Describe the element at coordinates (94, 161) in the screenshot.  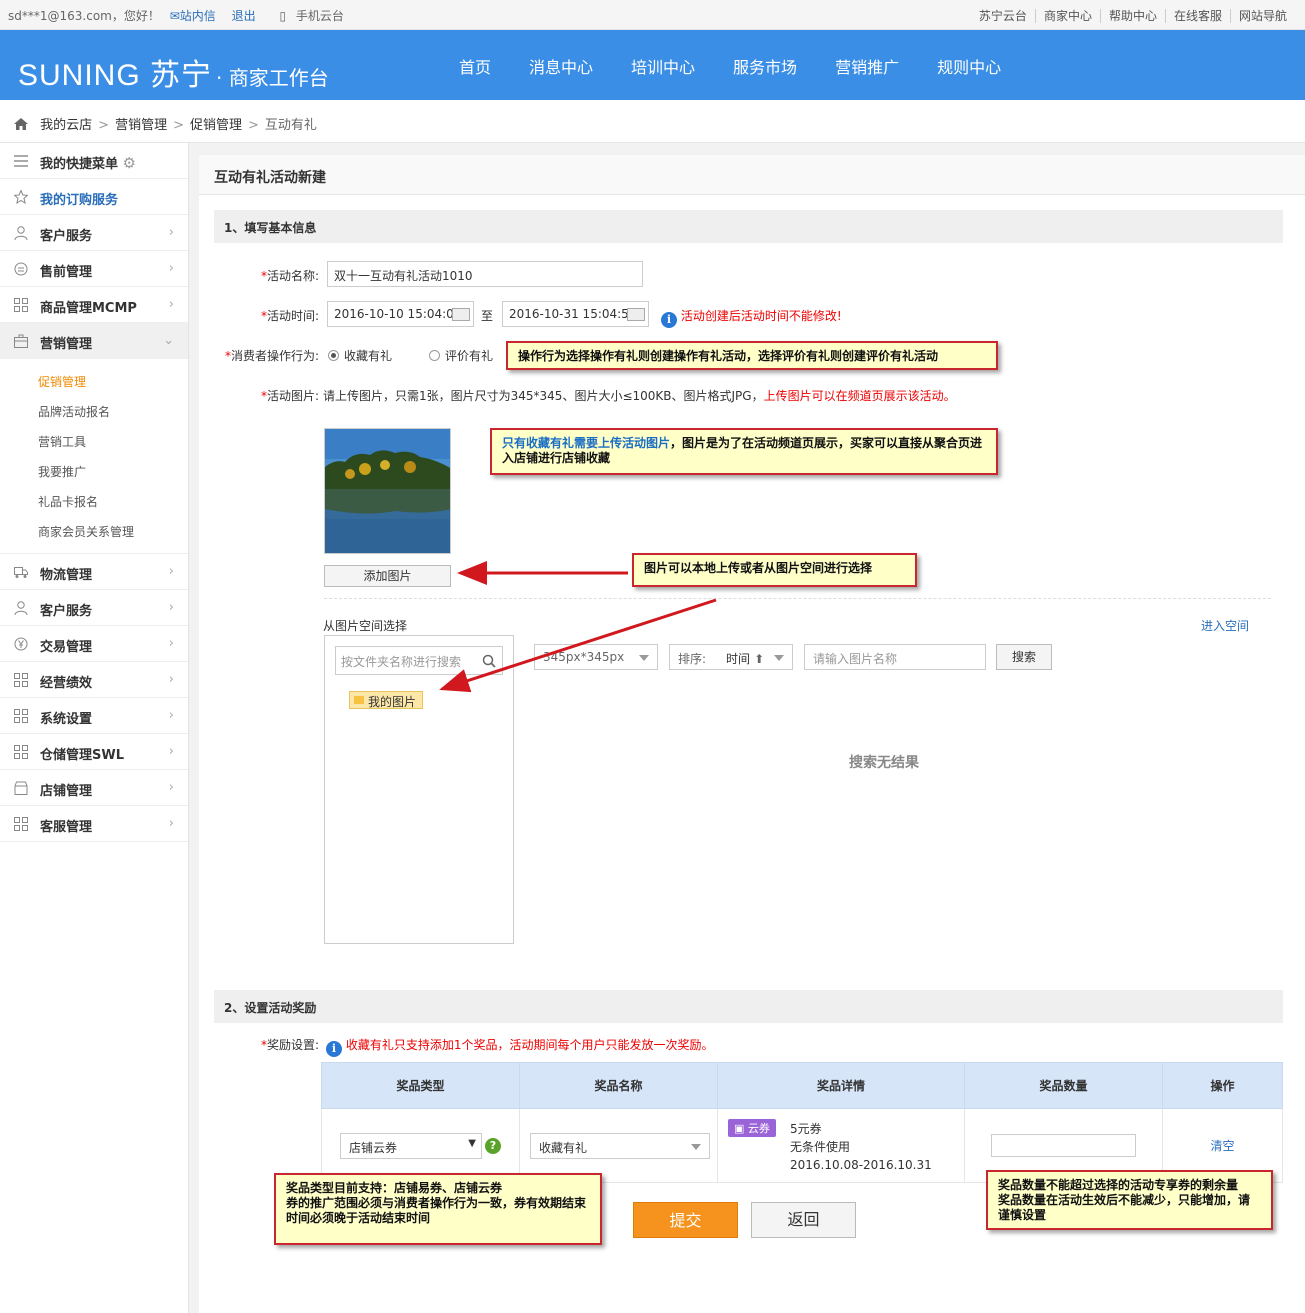
I see `sidebar-item-quick-menu: 我的快捷菜单 ⚙` at that location.